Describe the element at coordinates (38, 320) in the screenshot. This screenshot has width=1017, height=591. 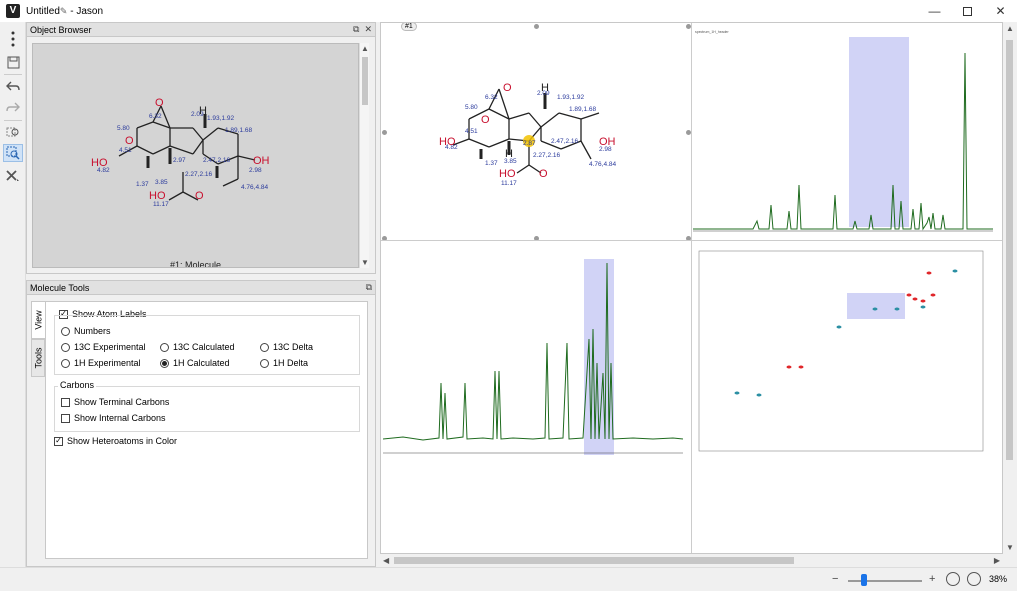
I see `tab-view: View` at that location.